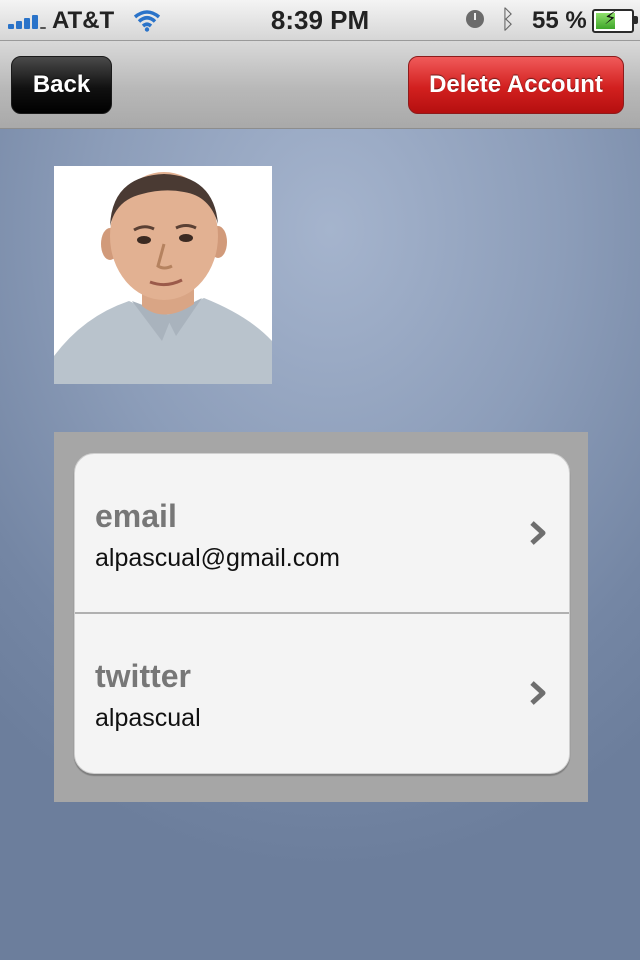  What do you see at coordinates (320, 20) in the screenshot?
I see `status-bar: AT&T 8:39 PM ᛒ 55 % ⚡` at bounding box center [320, 20].